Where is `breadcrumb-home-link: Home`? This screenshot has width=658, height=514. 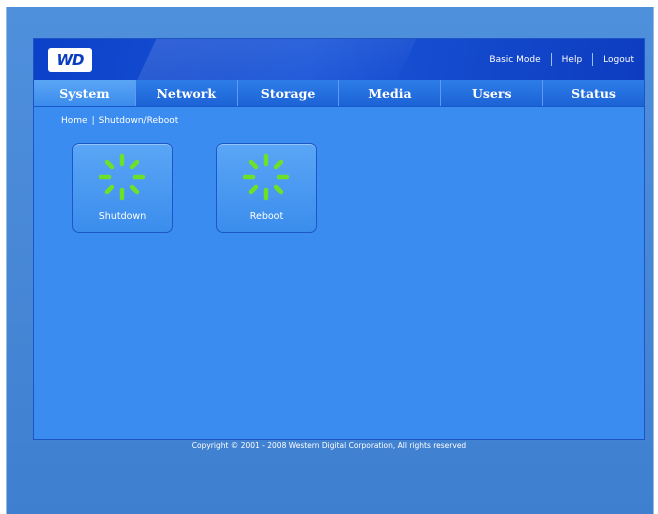 breadcrumb-home-link: Home is located at coordinates (74, 121).